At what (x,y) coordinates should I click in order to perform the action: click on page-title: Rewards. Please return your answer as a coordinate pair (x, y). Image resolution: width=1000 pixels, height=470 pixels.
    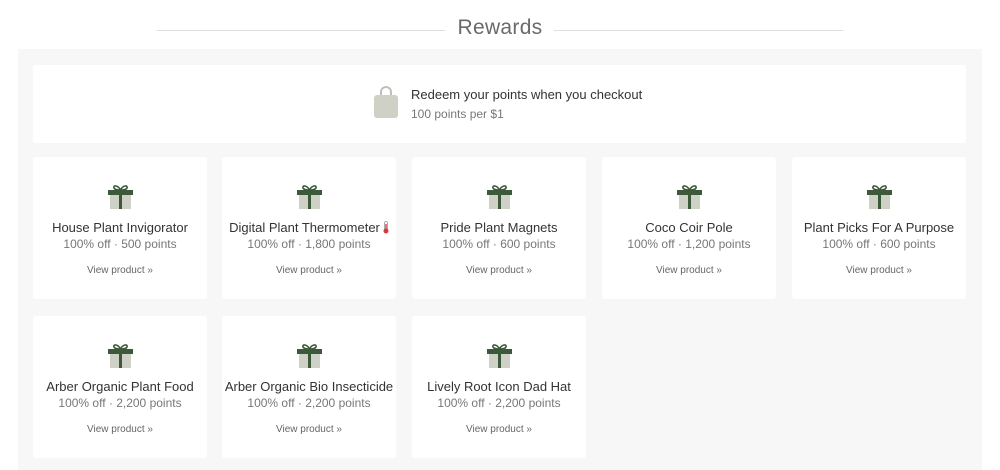
    Looking at the image, I should click on (500, 27).